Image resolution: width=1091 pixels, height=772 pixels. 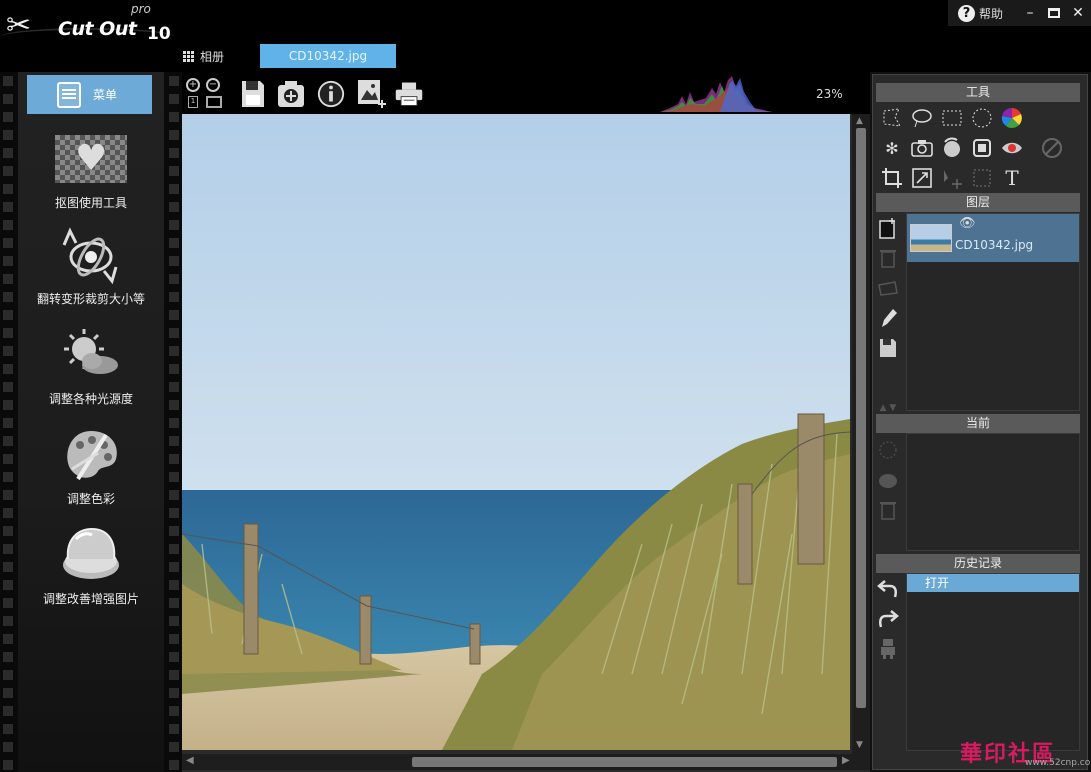 What do you see at coordinates (1052, 148) in the screenshot?
I see `no-entry-icon` at bounding box center [1052, 148].